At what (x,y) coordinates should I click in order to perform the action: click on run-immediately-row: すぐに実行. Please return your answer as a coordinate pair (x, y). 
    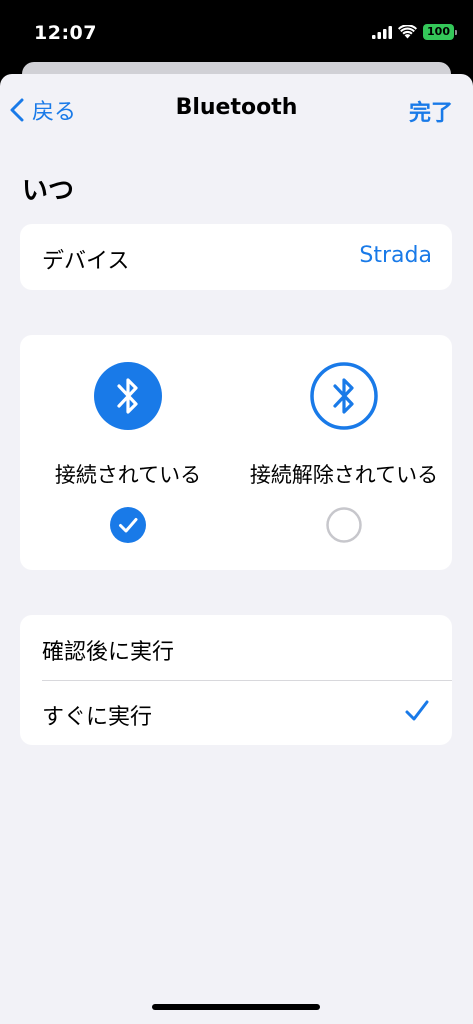
    Looking at the image, I should click on (236, 712).